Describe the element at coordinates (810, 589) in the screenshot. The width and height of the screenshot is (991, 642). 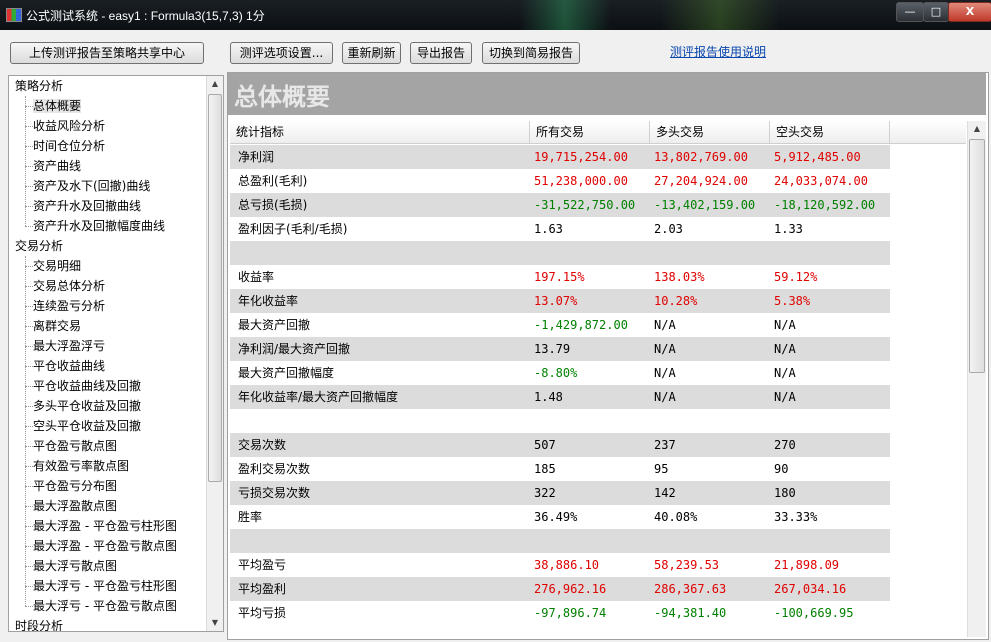
I see `value-short-trades: 267,034.16` at that location.